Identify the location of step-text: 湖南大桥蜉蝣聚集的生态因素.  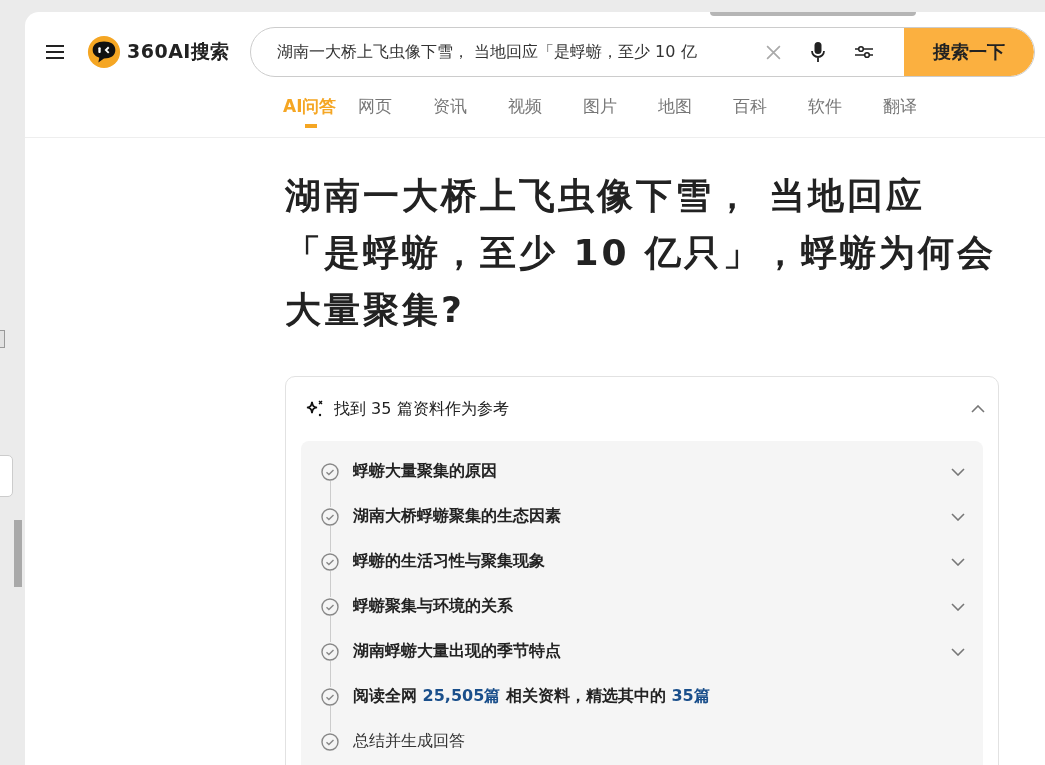
(652, 516).